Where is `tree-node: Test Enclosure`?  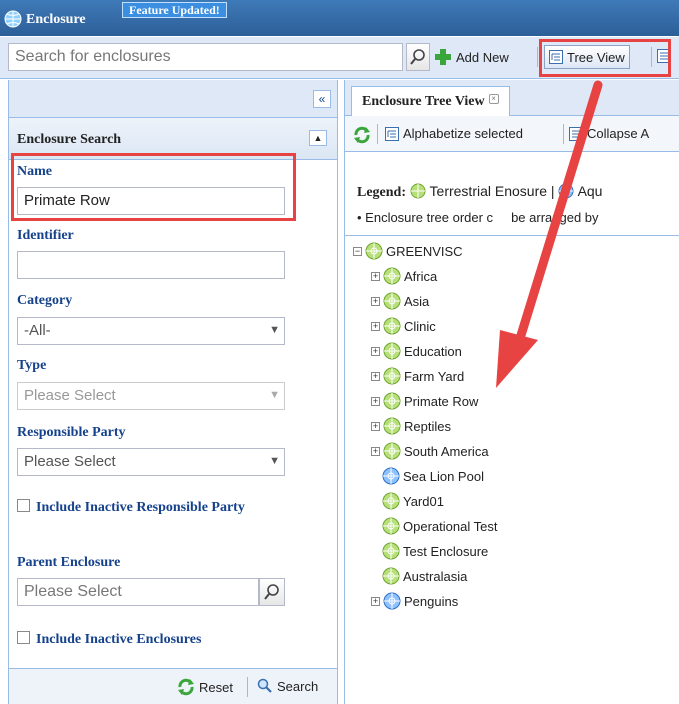 tree-node: Test Enclosure is located at coordinates (432, 551).